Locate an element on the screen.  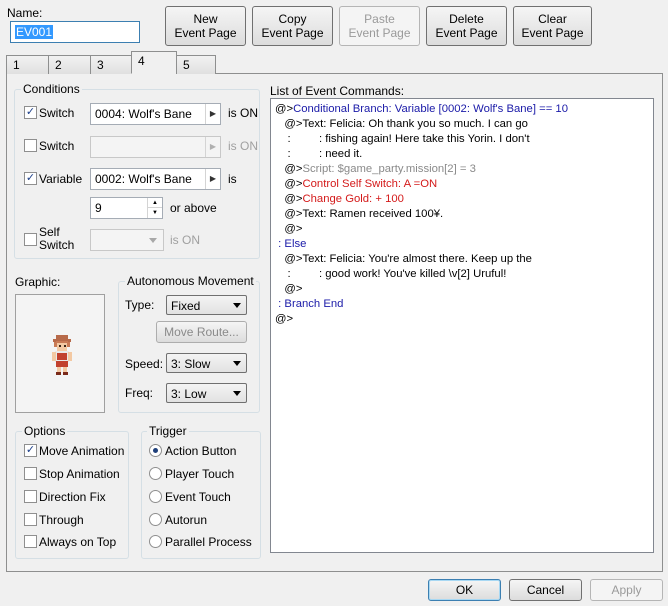
copy-button-line1: Copy is located at coordinates (292, 19).